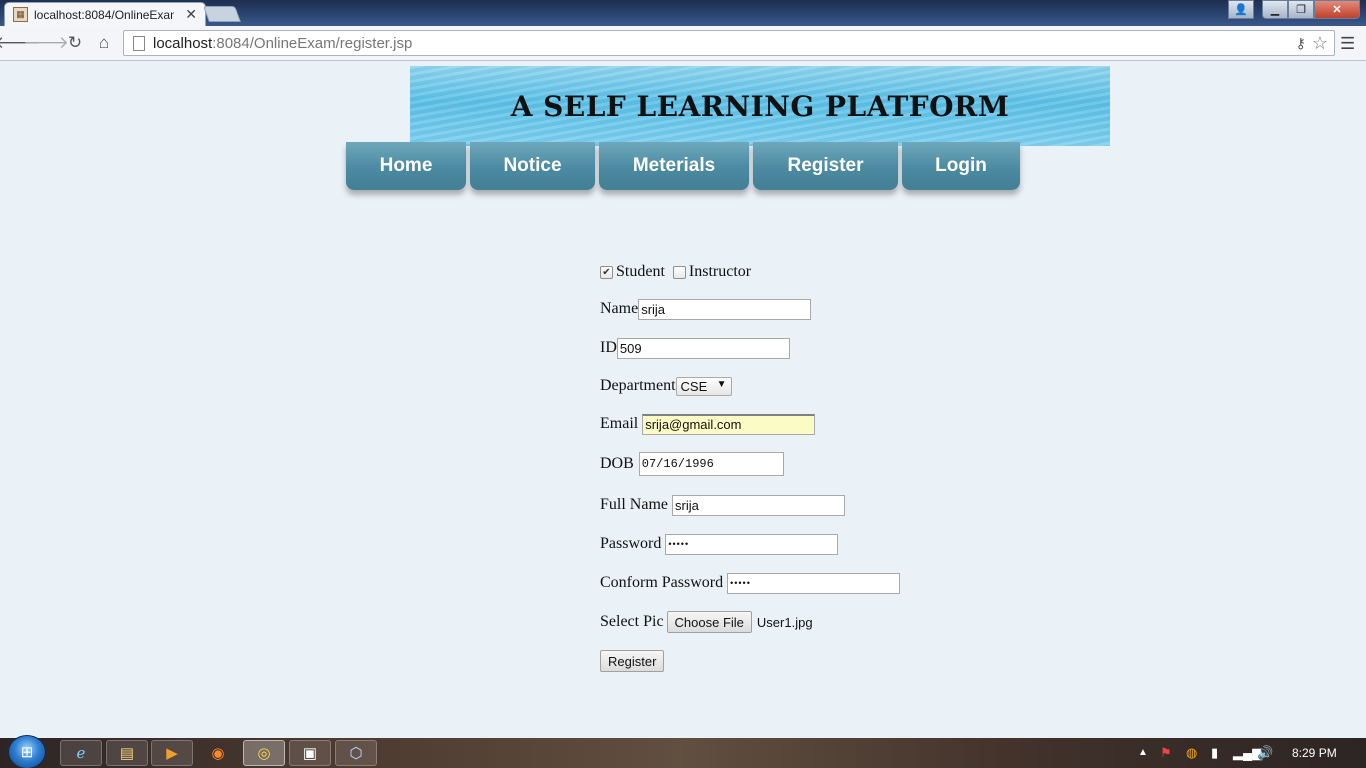 The height and width of the screenshot is (768, 1366). Describe the element at coordinates (191, 14) in the screenshot. I see `tab-close-icon: ✕` at that location.